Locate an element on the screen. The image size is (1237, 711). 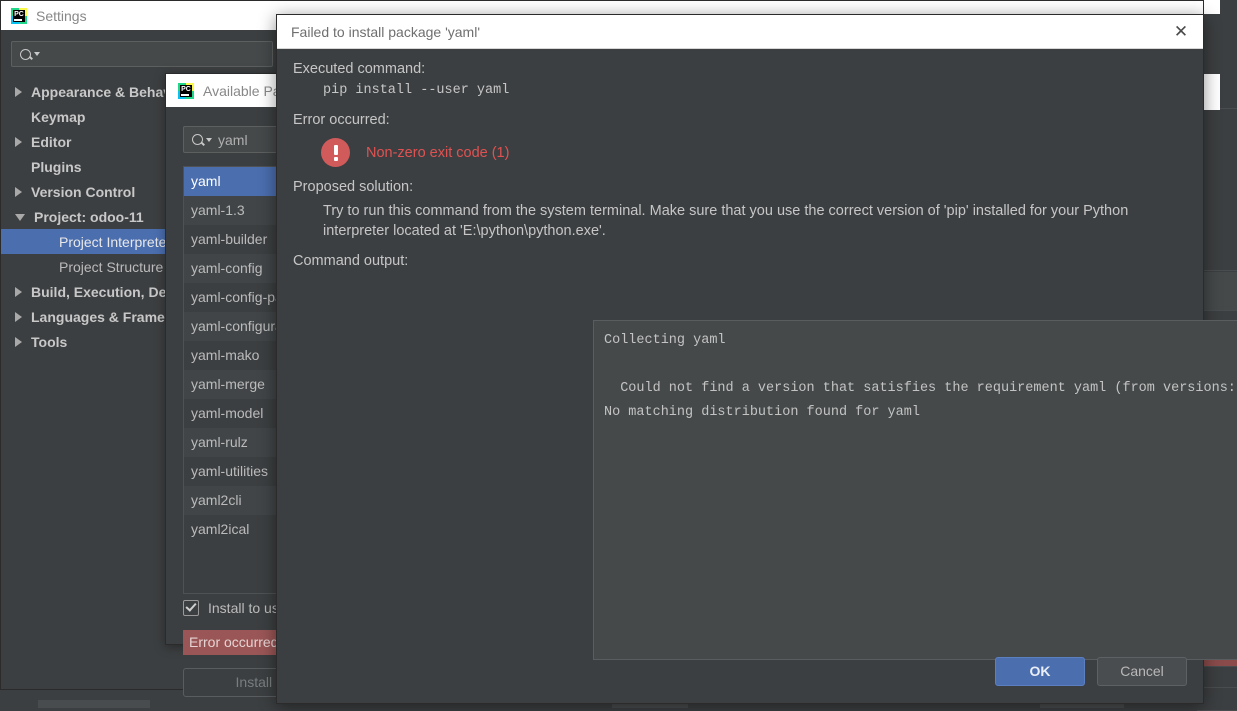
sidebar-item-label: Editor is located at coordinates (51, 141).